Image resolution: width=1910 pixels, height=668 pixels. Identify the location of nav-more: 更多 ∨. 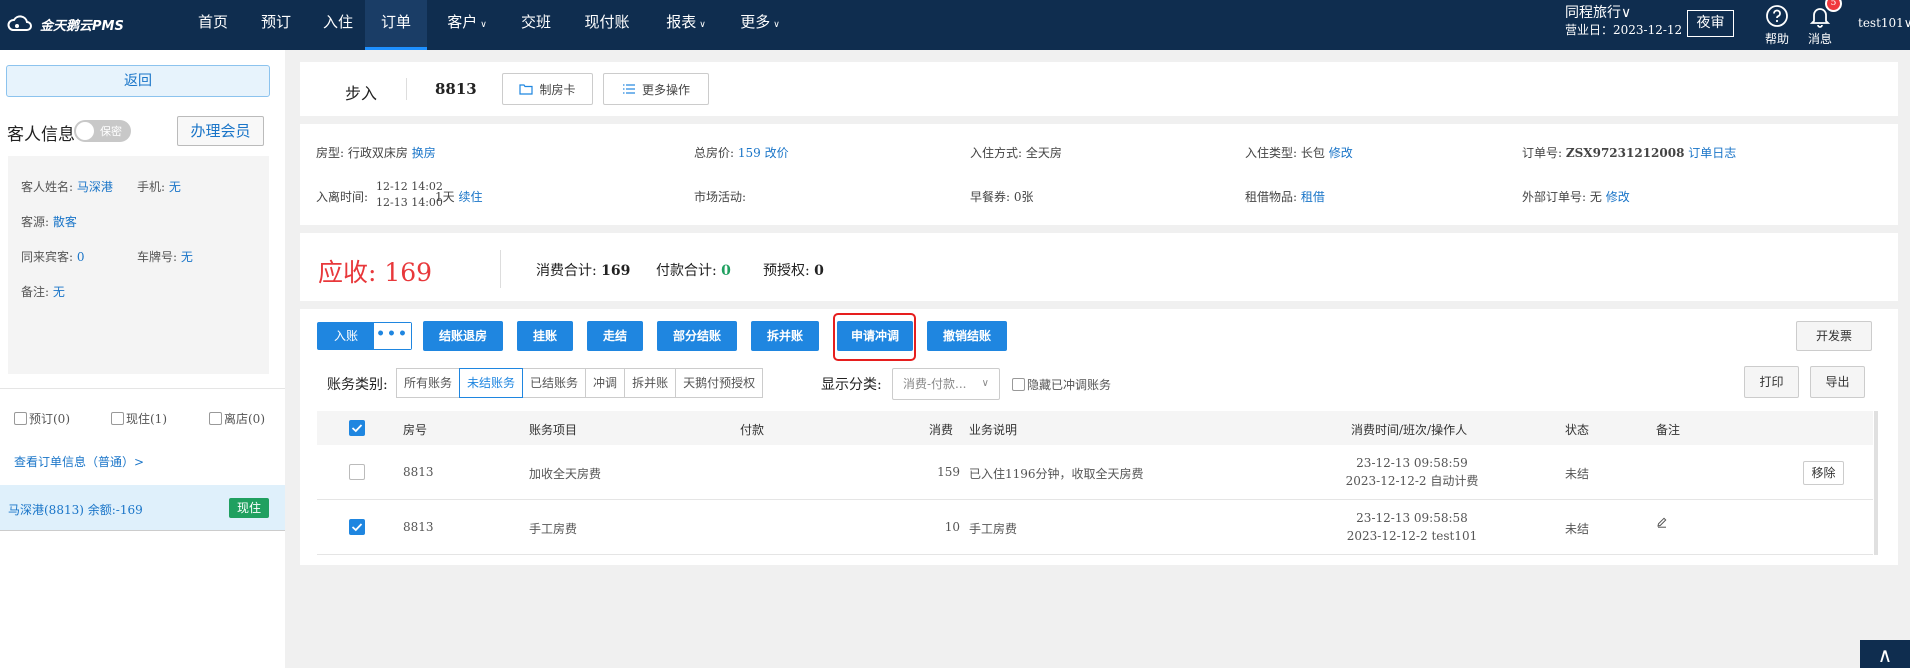
(760, 25).